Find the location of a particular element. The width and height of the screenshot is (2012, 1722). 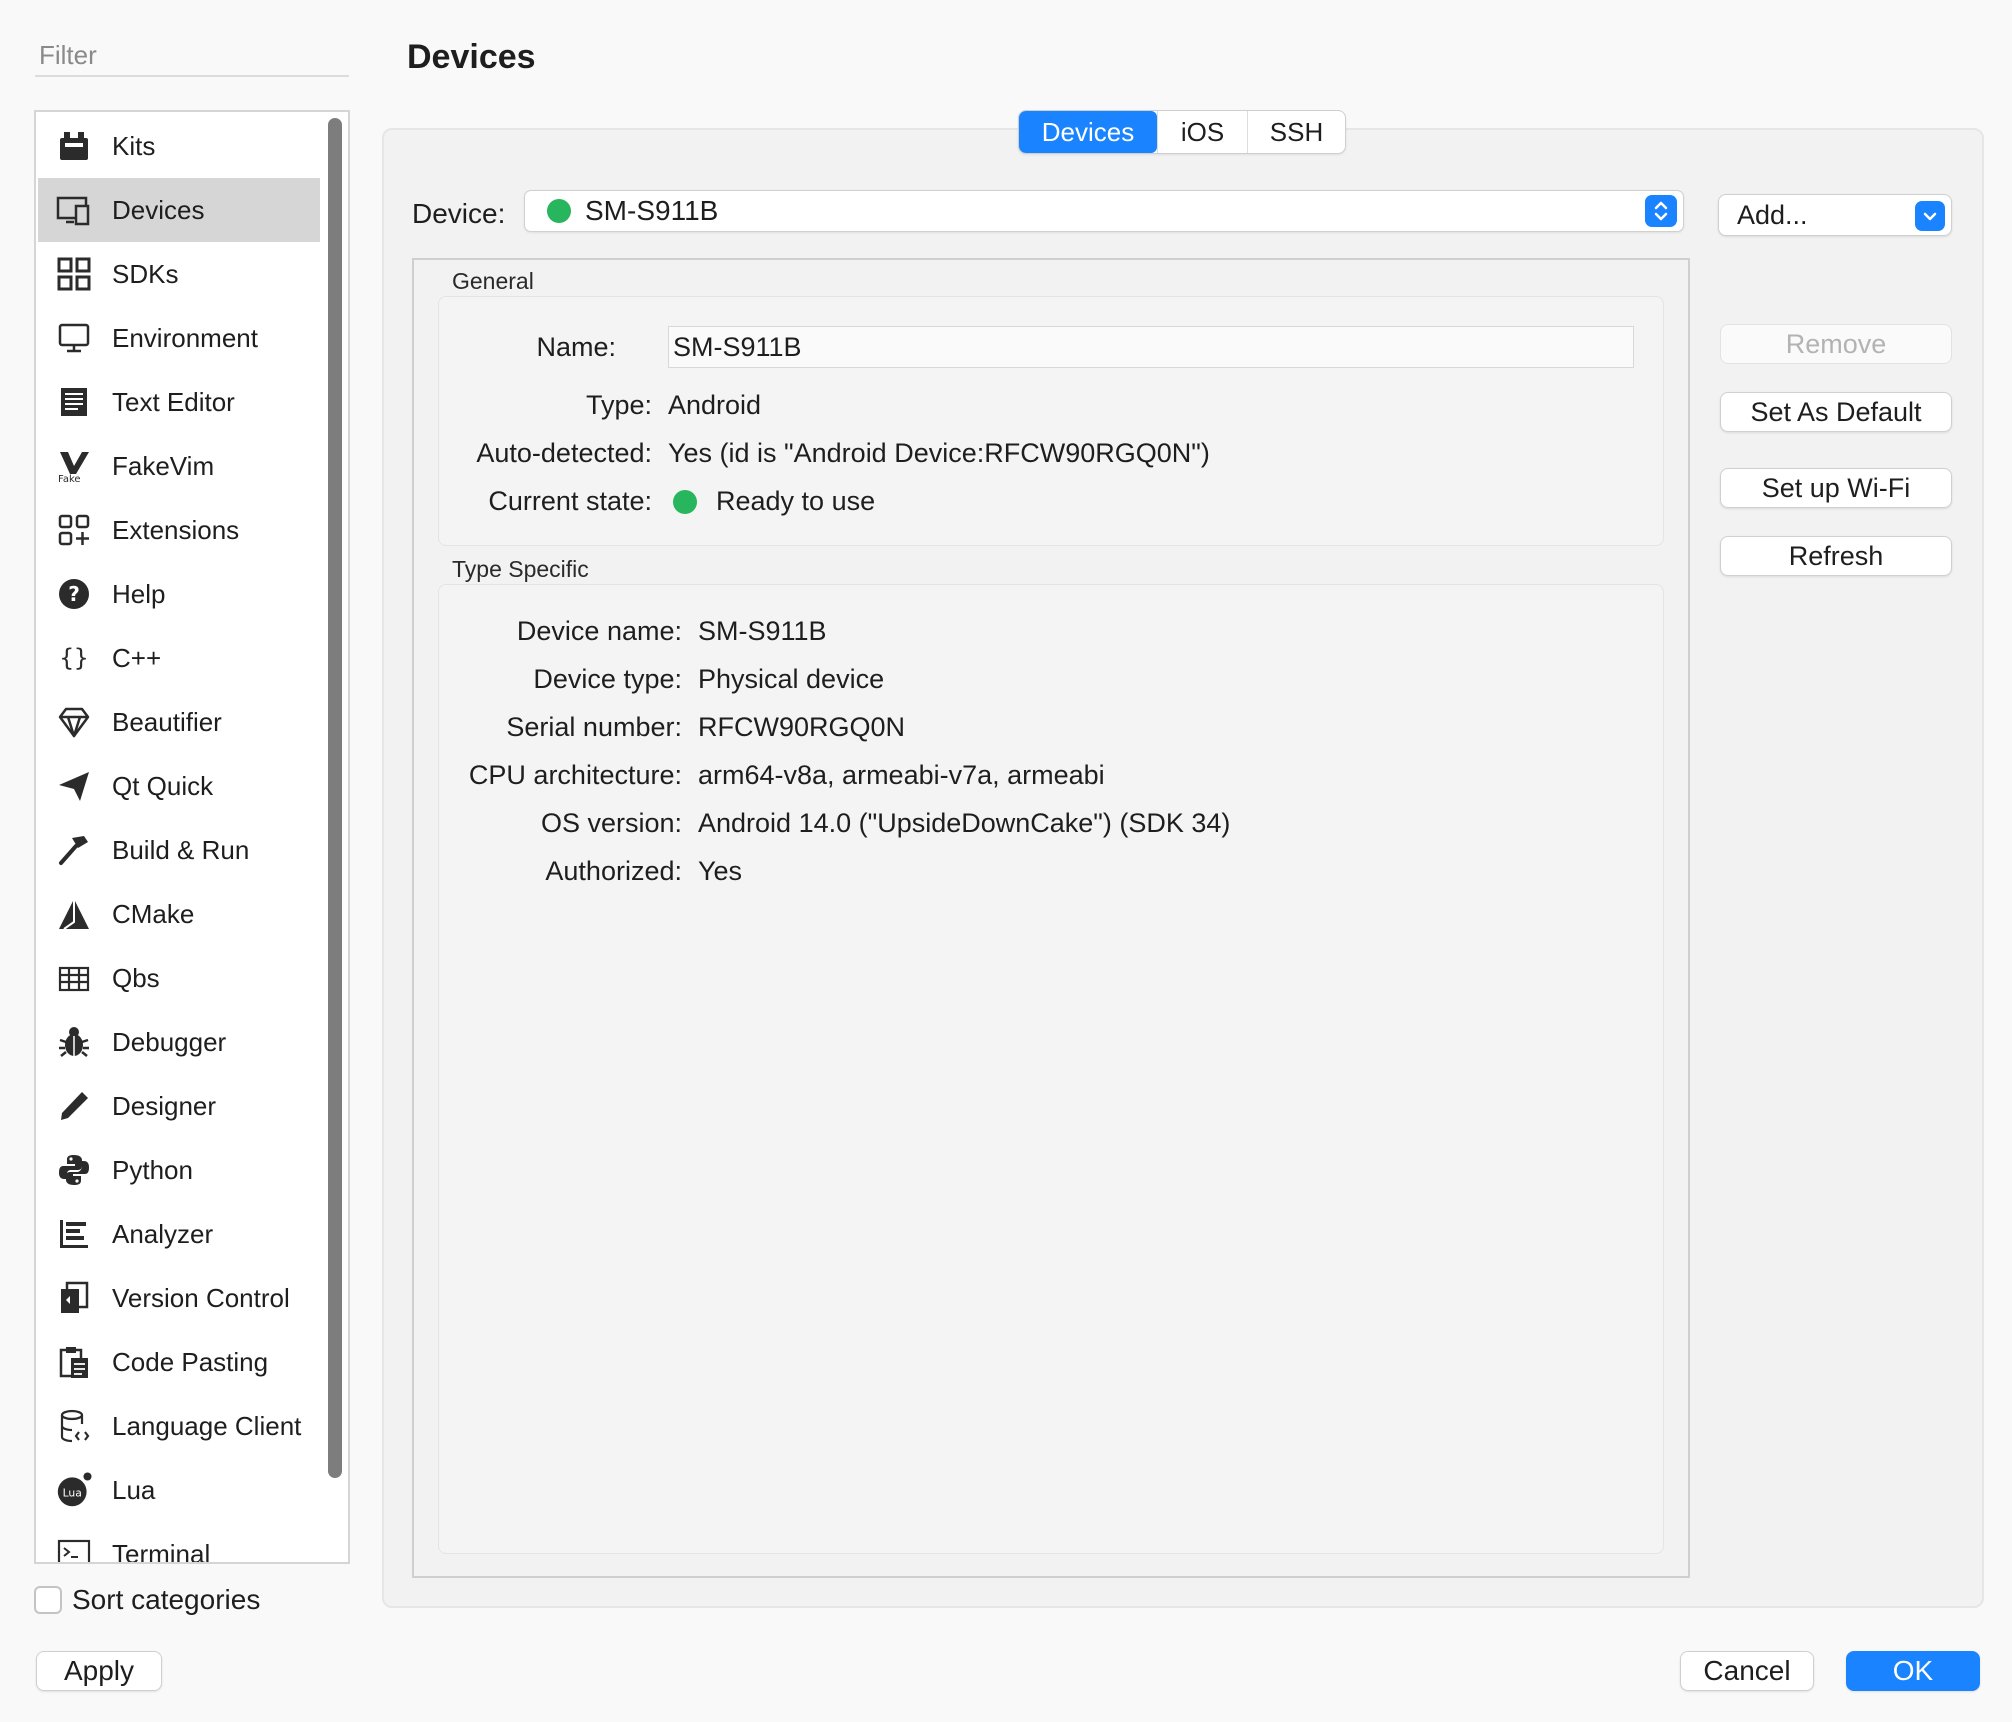

sidebar-item-python: Python is located at coordinates (179, 1170).